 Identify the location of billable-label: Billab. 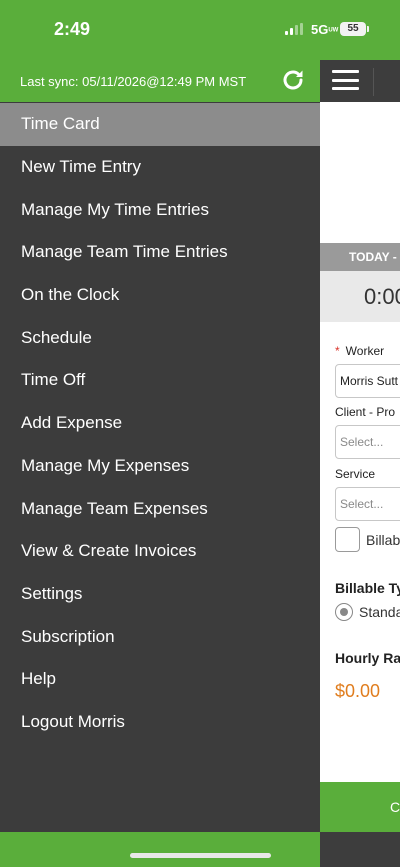
(383, 540).